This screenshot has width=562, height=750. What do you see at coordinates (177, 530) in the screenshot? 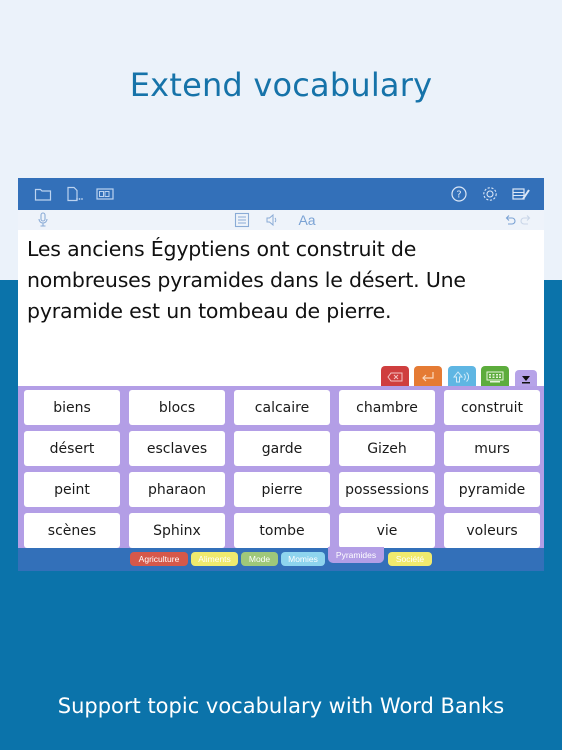
I see `word-button: Sphinx` at bounding box center [177, 530].